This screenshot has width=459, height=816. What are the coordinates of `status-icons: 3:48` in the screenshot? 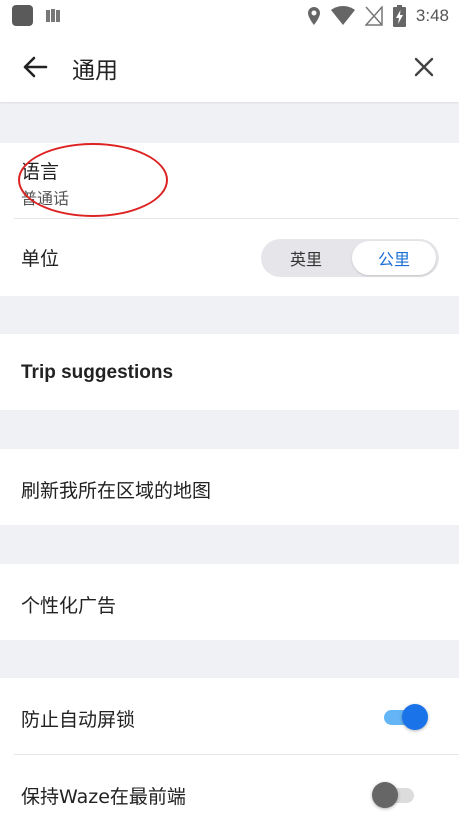 It's located at (378, 16).